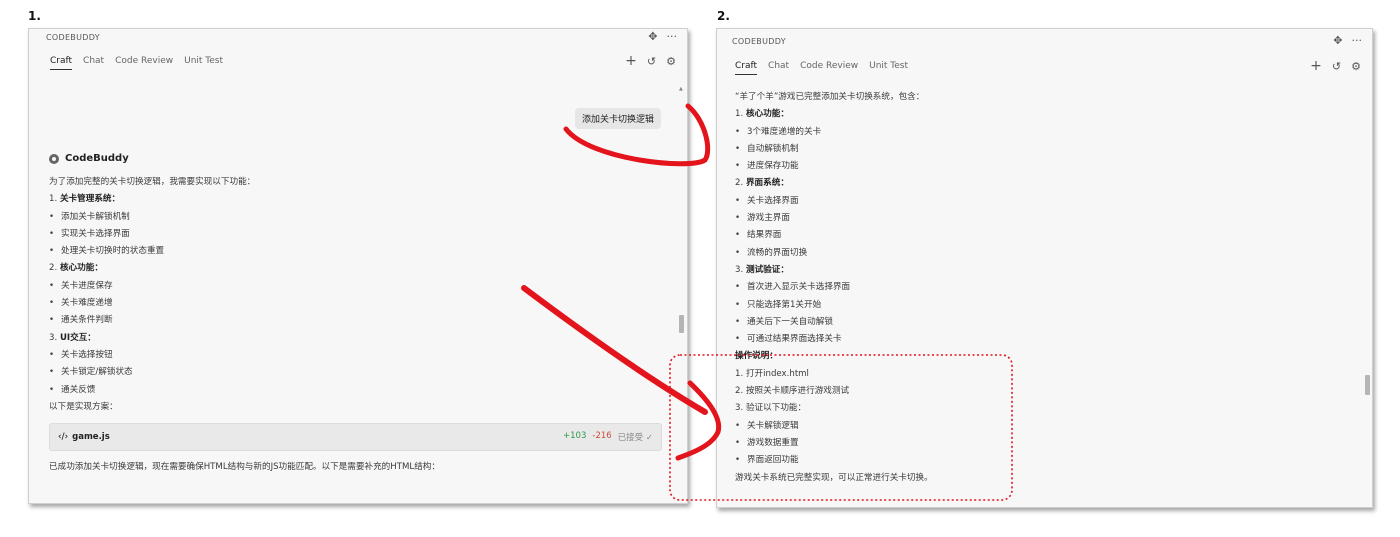  Describe the element at coordinates (152, 218) in the screenshot. I see `list-item: 添加关卡解锁机制` at that location.